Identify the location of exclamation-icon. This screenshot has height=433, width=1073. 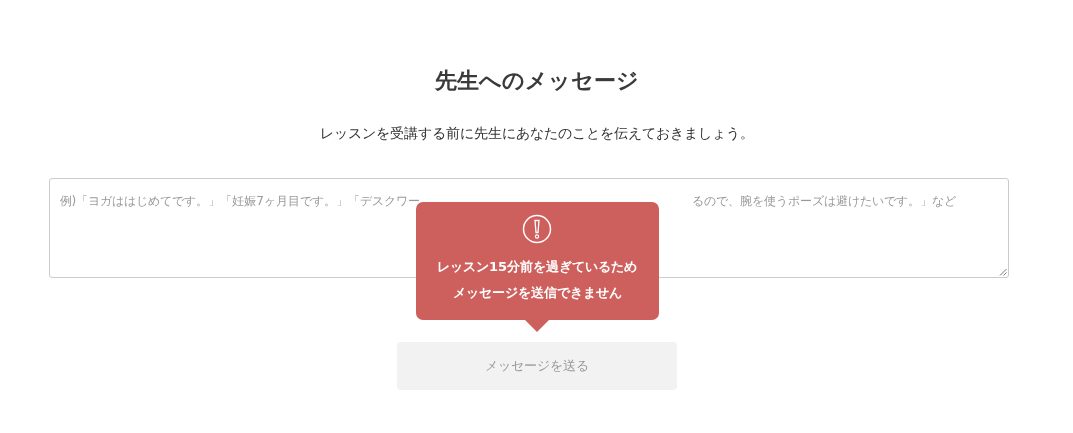
(537, 229).